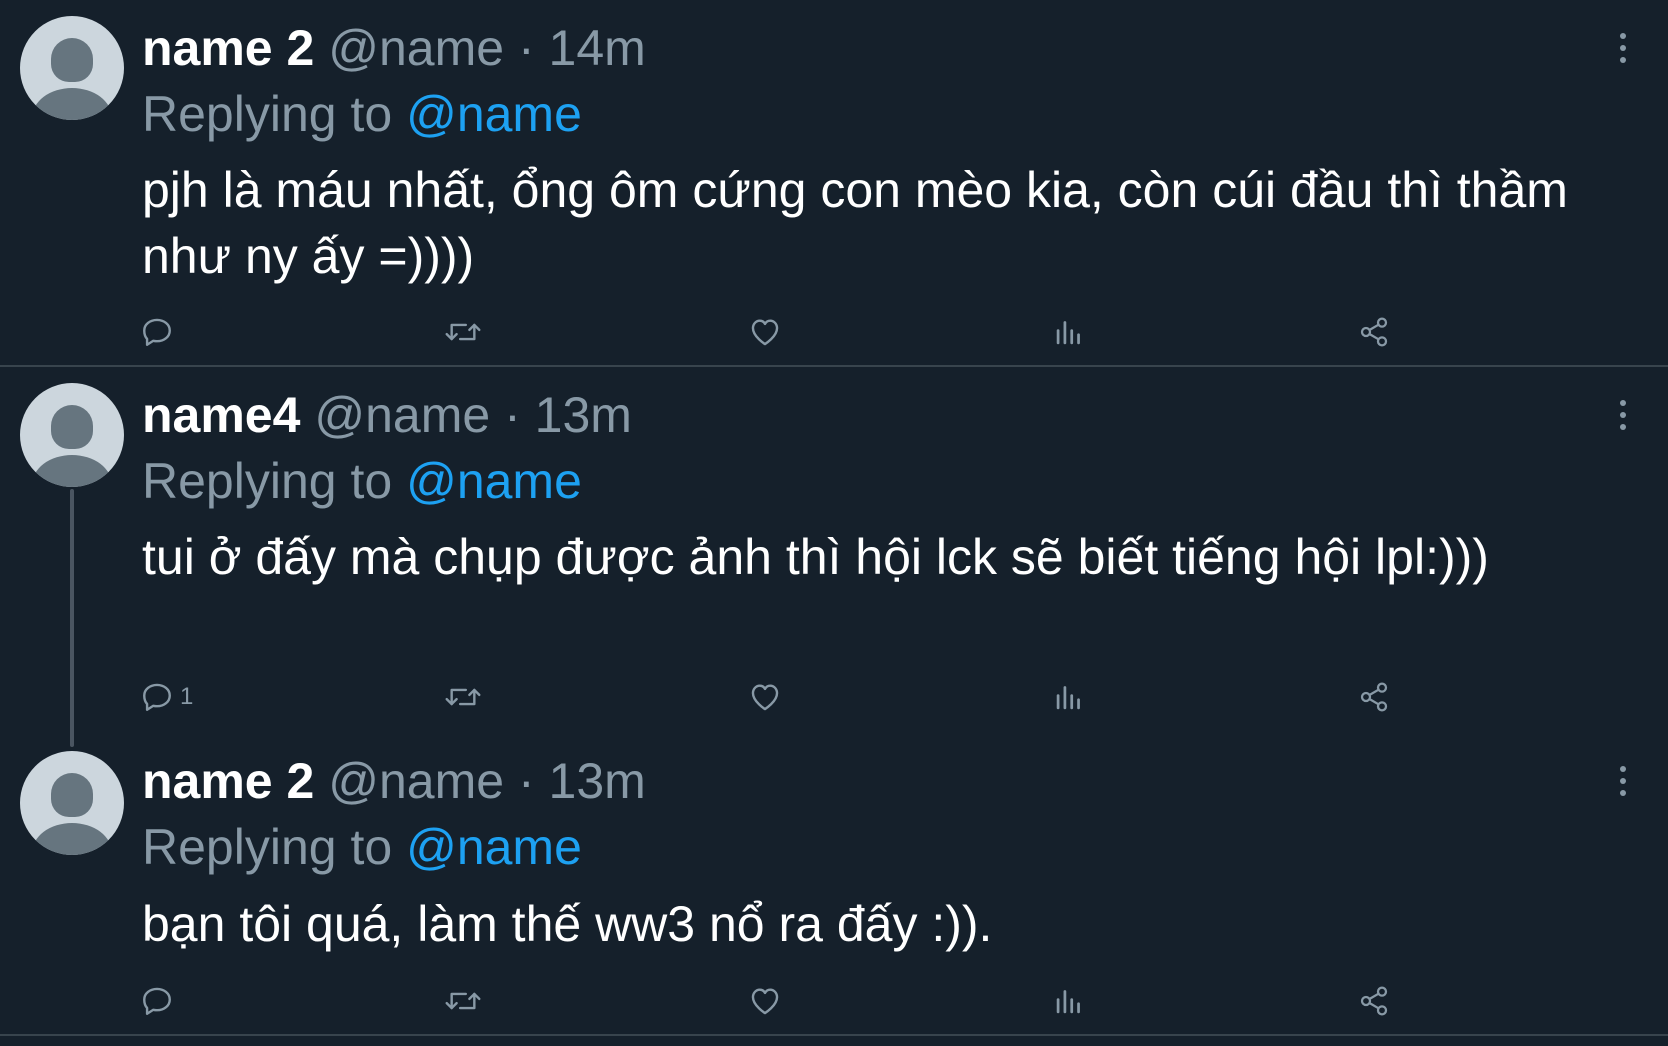 This screenshot has height=1046, width=1668. I want to click on reply-count: 1, so click(187, 696).